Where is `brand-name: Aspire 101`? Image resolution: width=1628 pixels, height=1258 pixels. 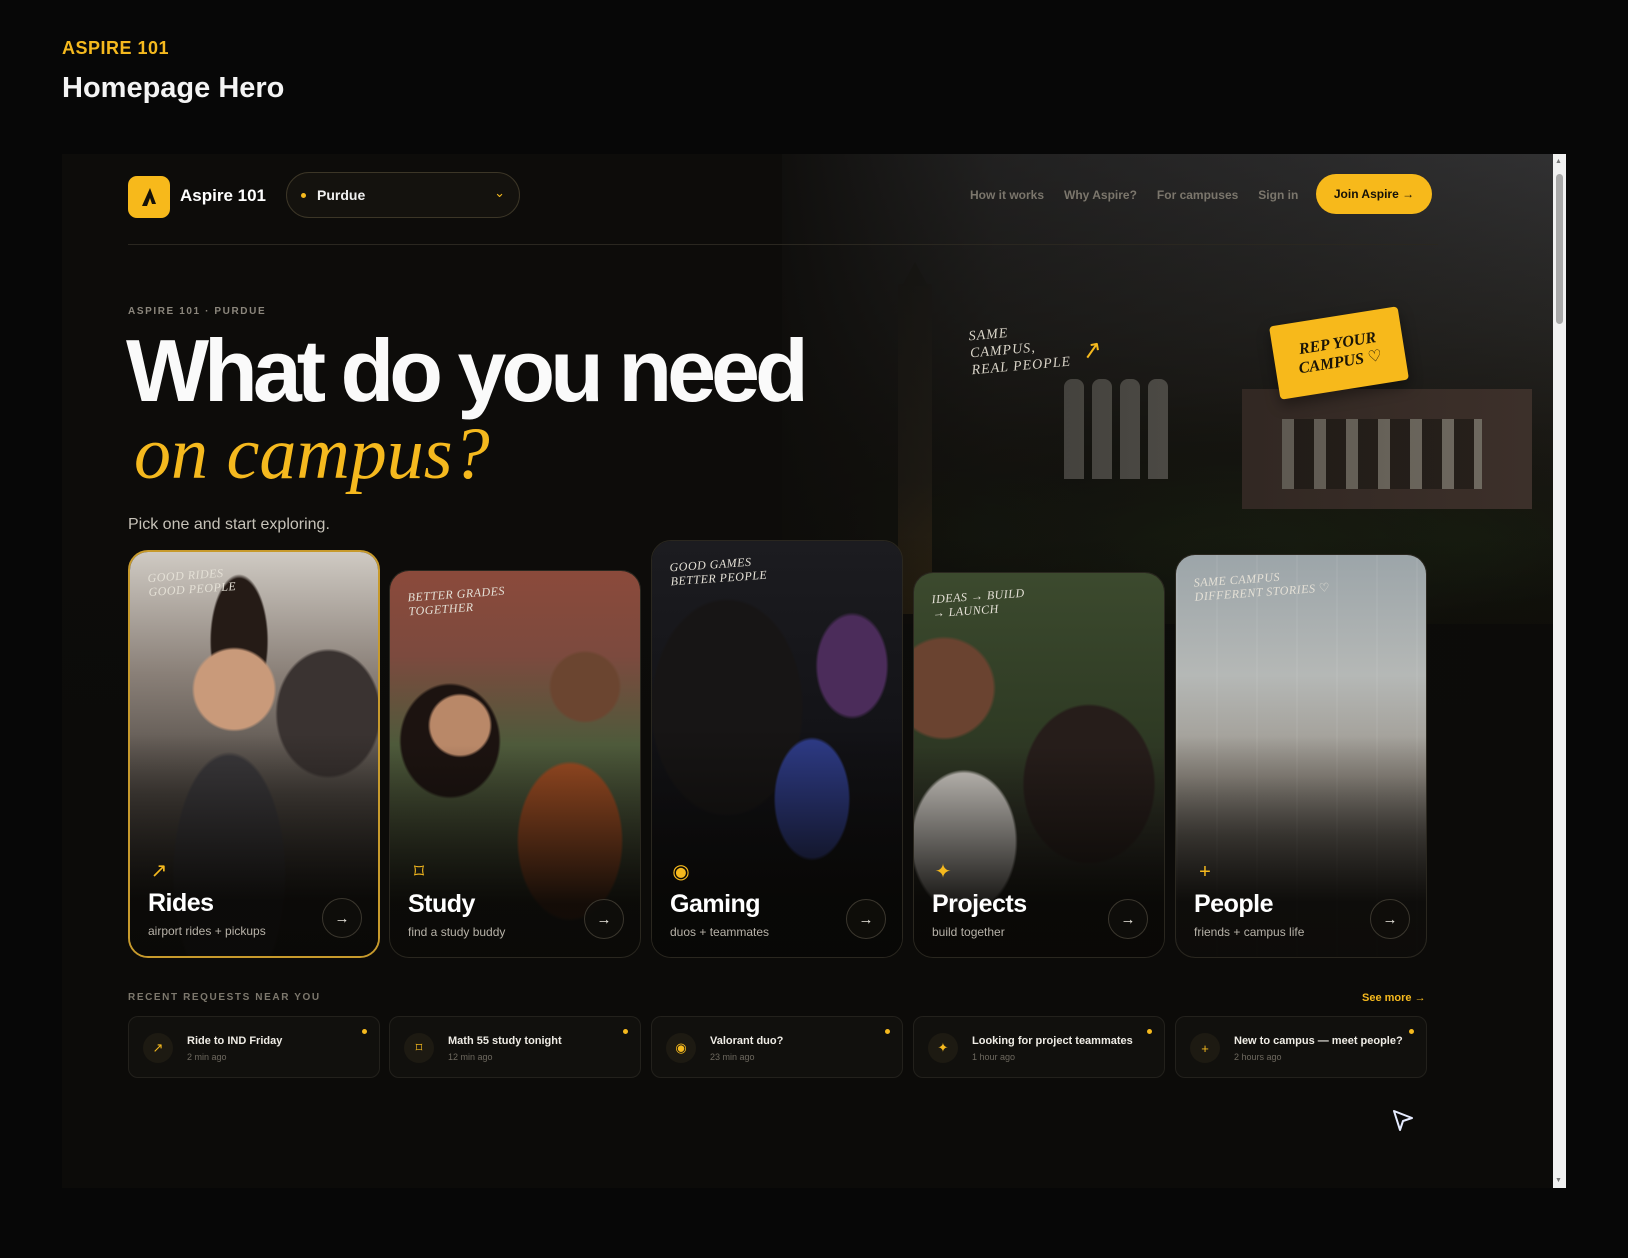
brand-name: Aspire 101 is located at coordinates (223, 196).